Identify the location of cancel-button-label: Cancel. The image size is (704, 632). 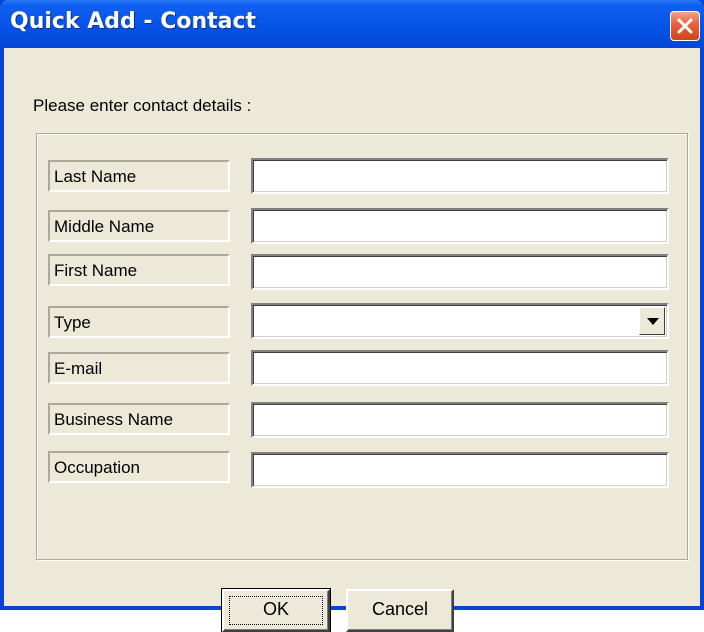
(400, 609).